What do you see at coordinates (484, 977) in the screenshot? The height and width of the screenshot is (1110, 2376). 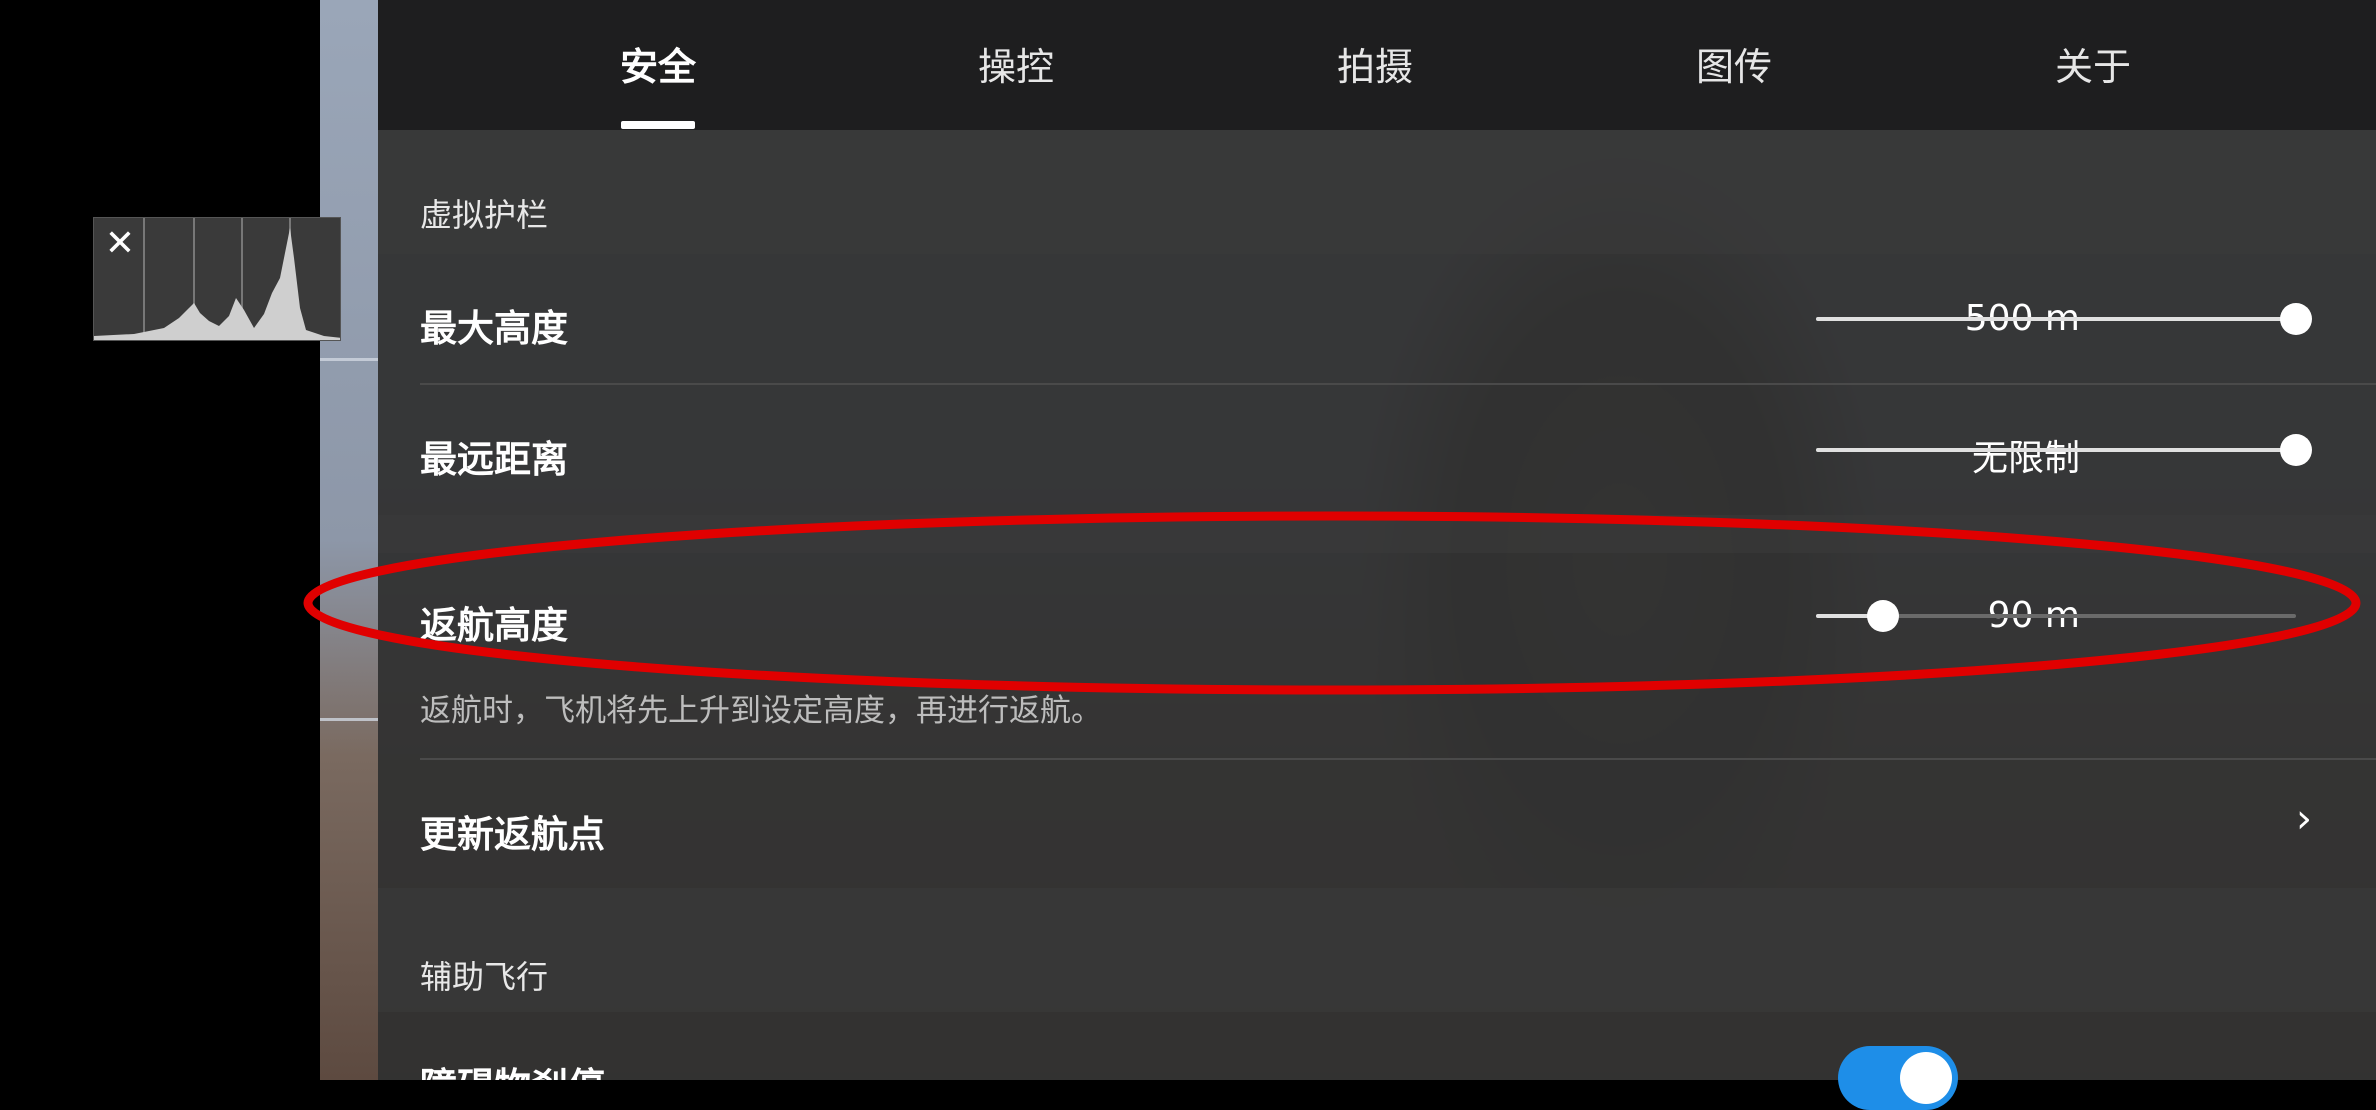 I see `section-title: 辅助飞行` at bounding box center [484, 977].